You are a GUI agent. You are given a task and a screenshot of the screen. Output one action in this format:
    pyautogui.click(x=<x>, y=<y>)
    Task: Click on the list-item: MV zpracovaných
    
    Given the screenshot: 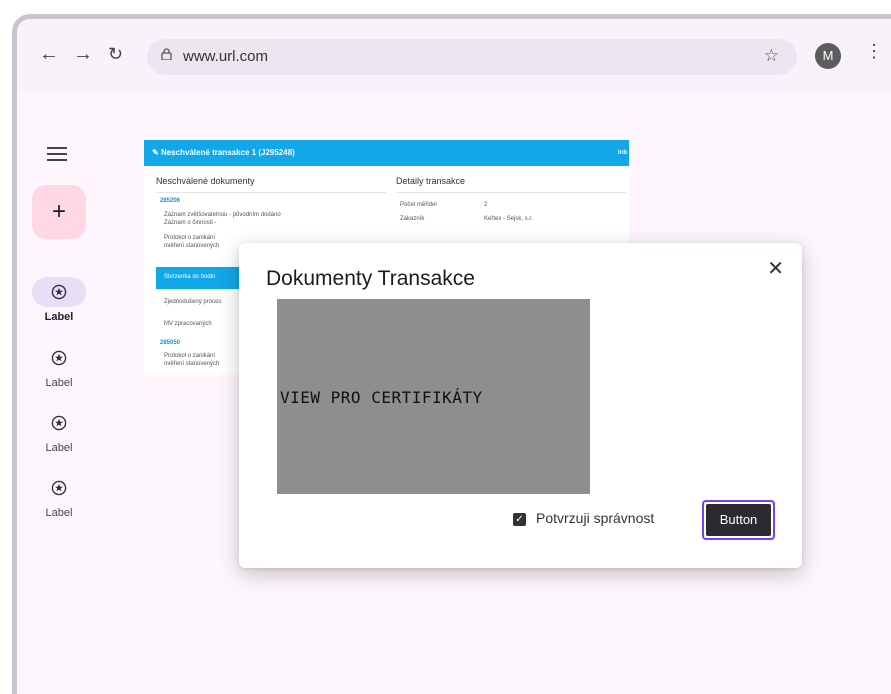 What is the action you would take?
    pyautogui.click(x=188, y=324)
    